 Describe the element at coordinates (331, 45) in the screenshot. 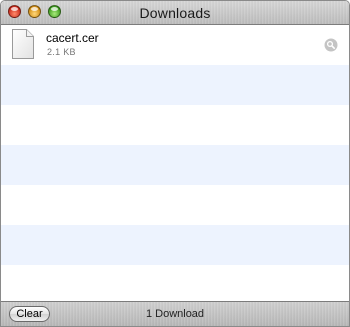

I see `magnifier-icon` at that location.